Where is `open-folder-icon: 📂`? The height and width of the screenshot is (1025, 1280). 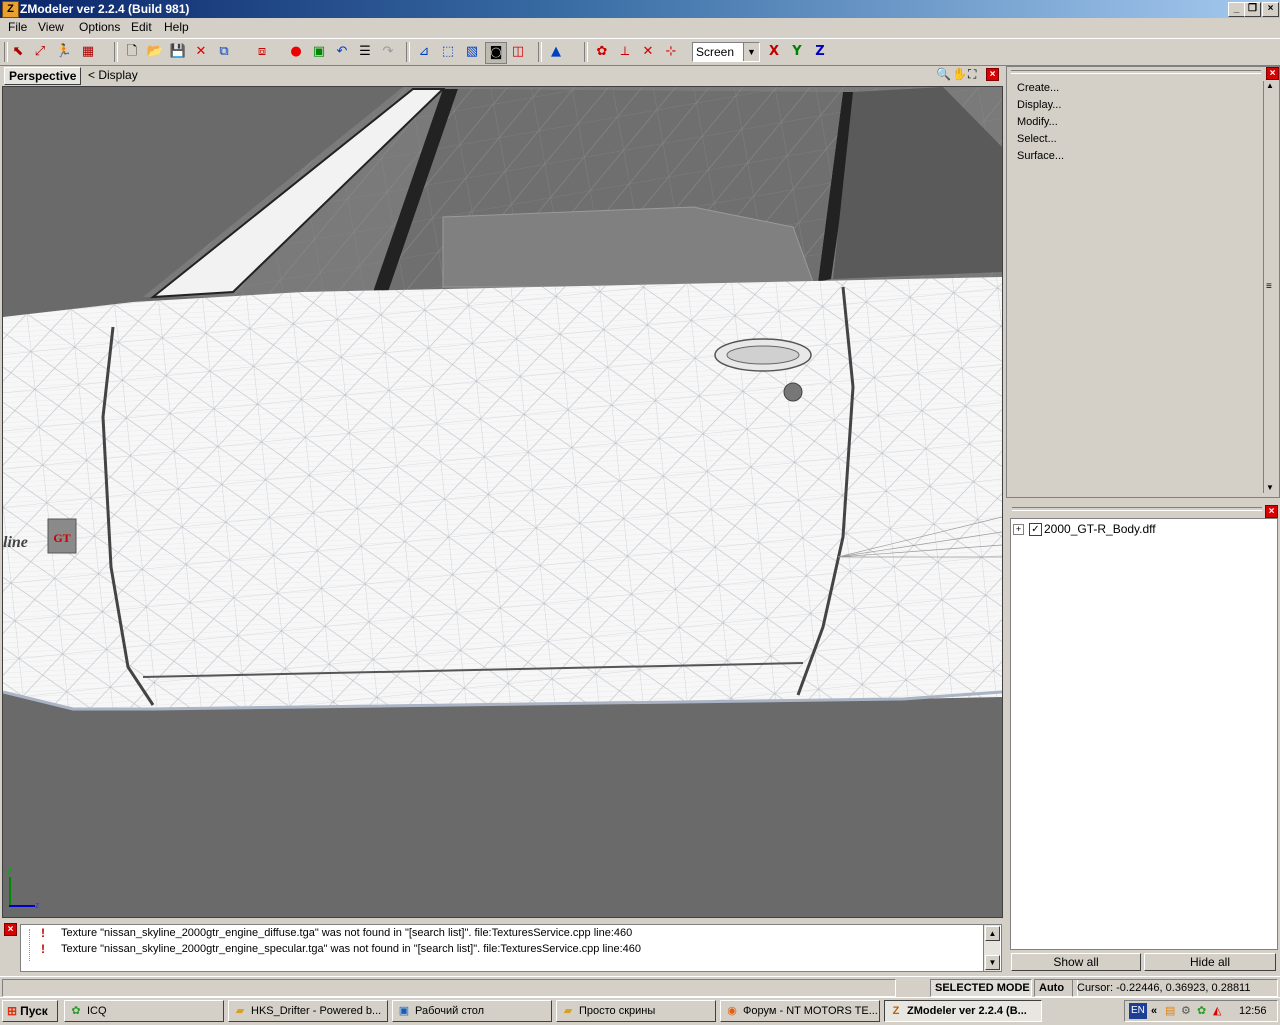
open-folder-icon: 📂 is located at coordinates (155, 52).